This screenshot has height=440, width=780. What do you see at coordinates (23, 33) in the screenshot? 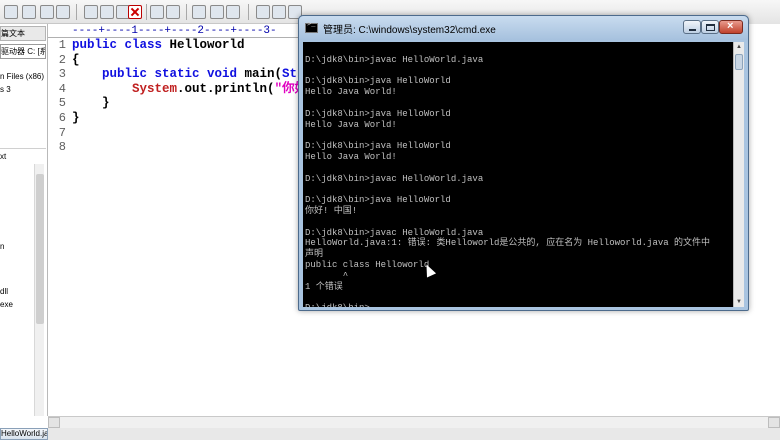
I see `explorer-tab: 篇文本` at bounding box center [23, 33].